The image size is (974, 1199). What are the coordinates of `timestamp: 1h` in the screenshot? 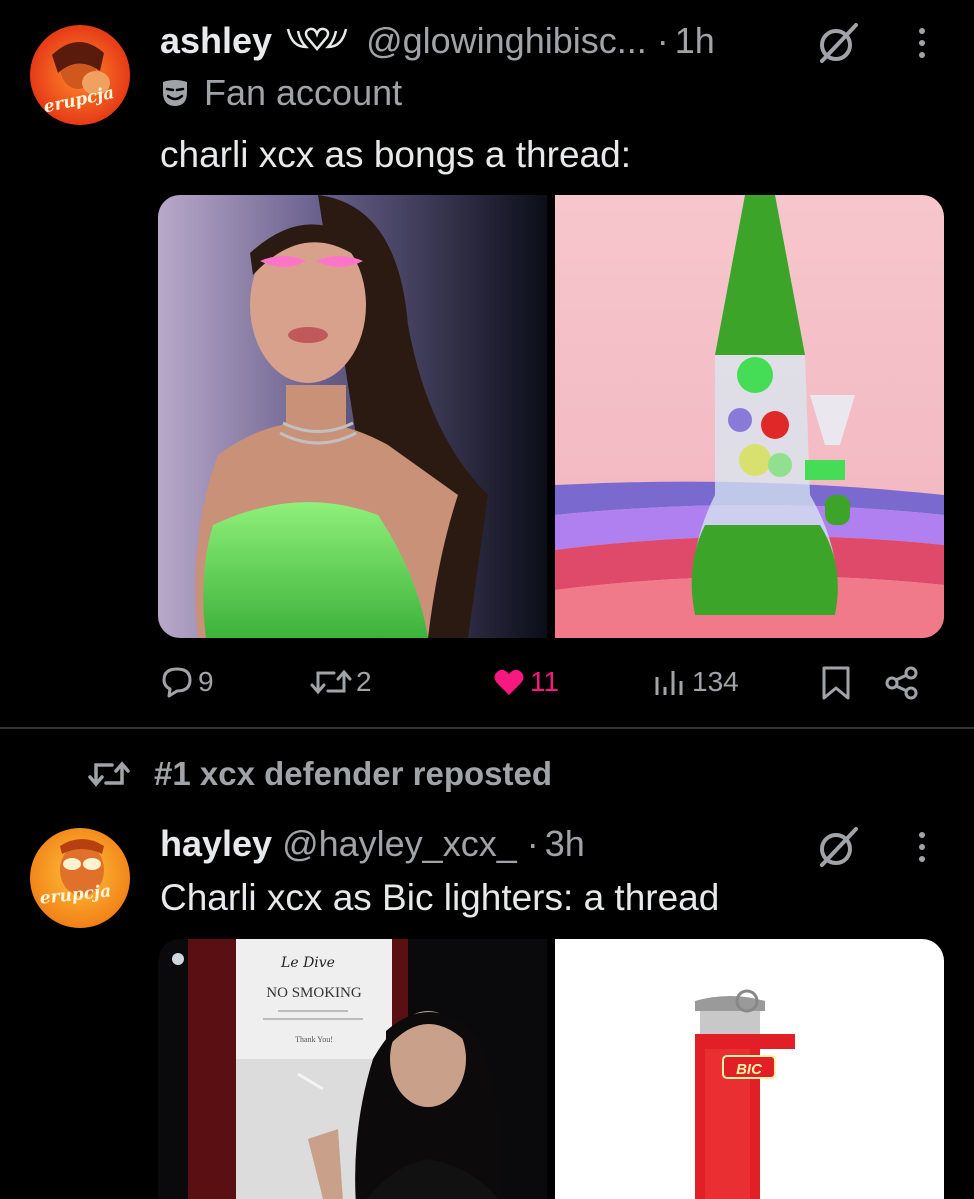 It's located at (695, 41).